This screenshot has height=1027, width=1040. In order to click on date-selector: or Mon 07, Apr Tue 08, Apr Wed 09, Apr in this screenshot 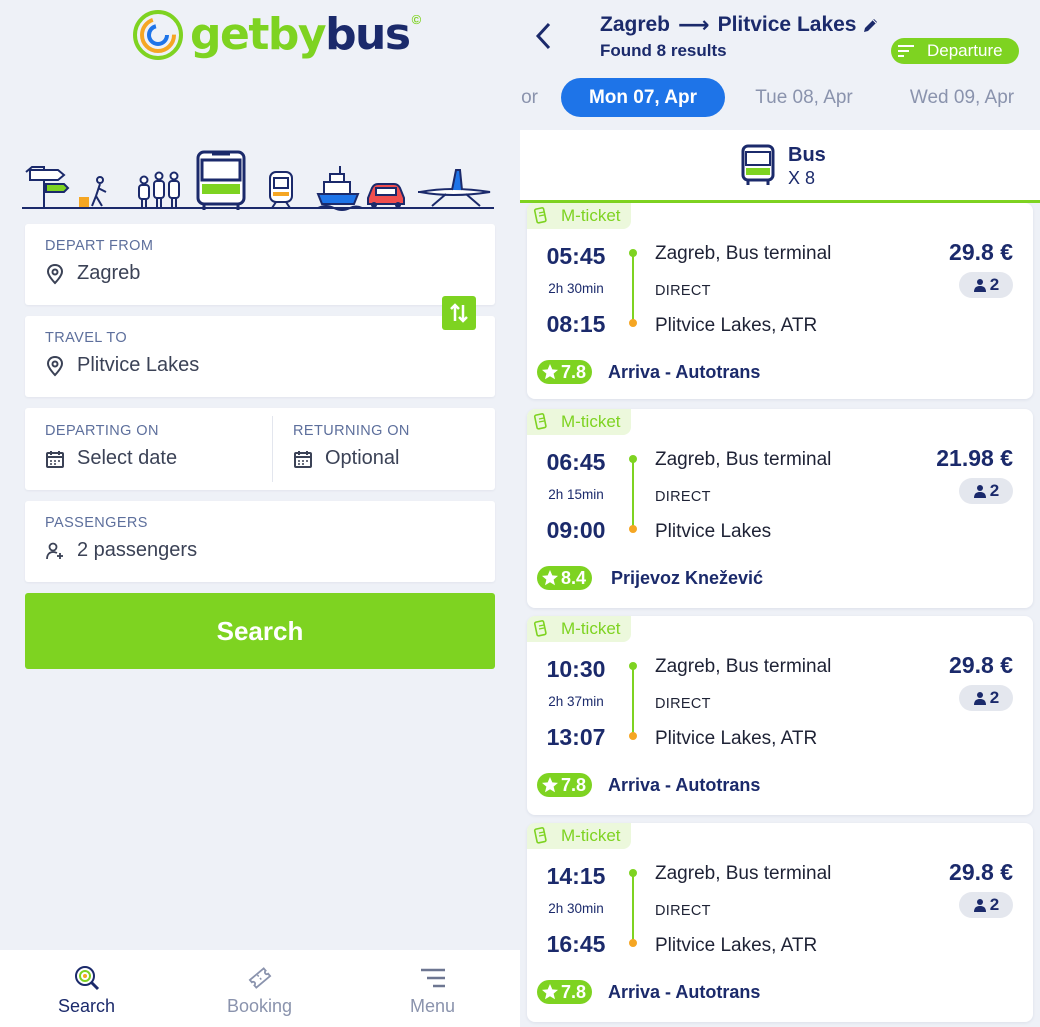, I will do `click(780, 98)`.